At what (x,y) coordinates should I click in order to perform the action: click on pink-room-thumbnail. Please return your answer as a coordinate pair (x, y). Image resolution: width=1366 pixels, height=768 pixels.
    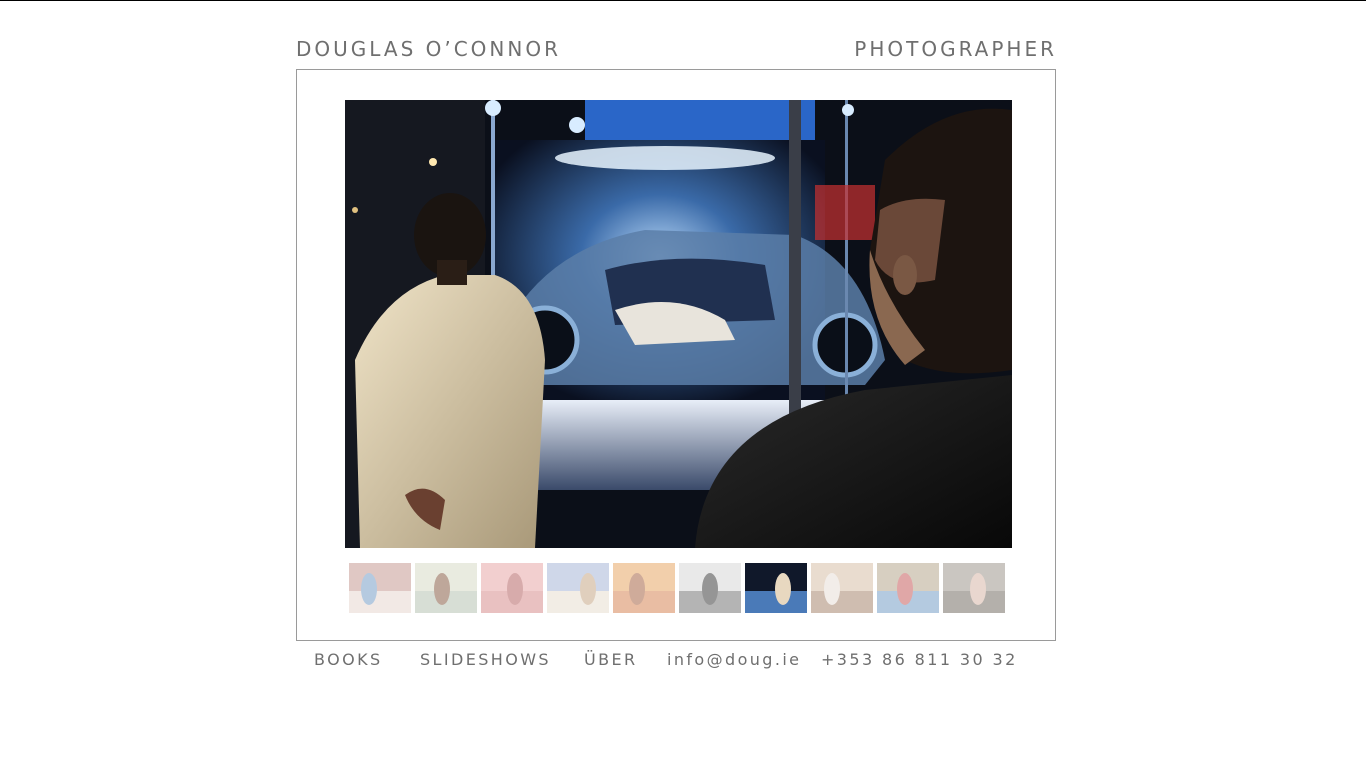
    Looking at the image, I should click on (512, 588).